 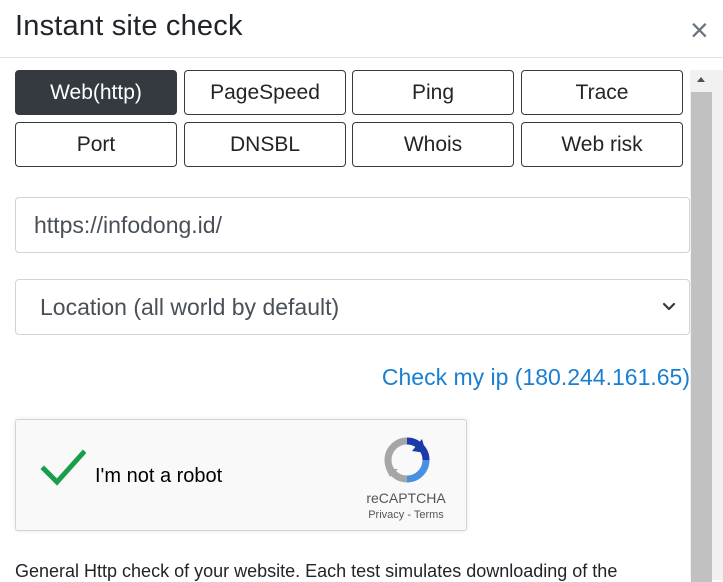 What do you see at coordinates (429, 515) in the screenshot?
I see `recaptcha-terms-link: Terms` at bounding box center [429, 515].